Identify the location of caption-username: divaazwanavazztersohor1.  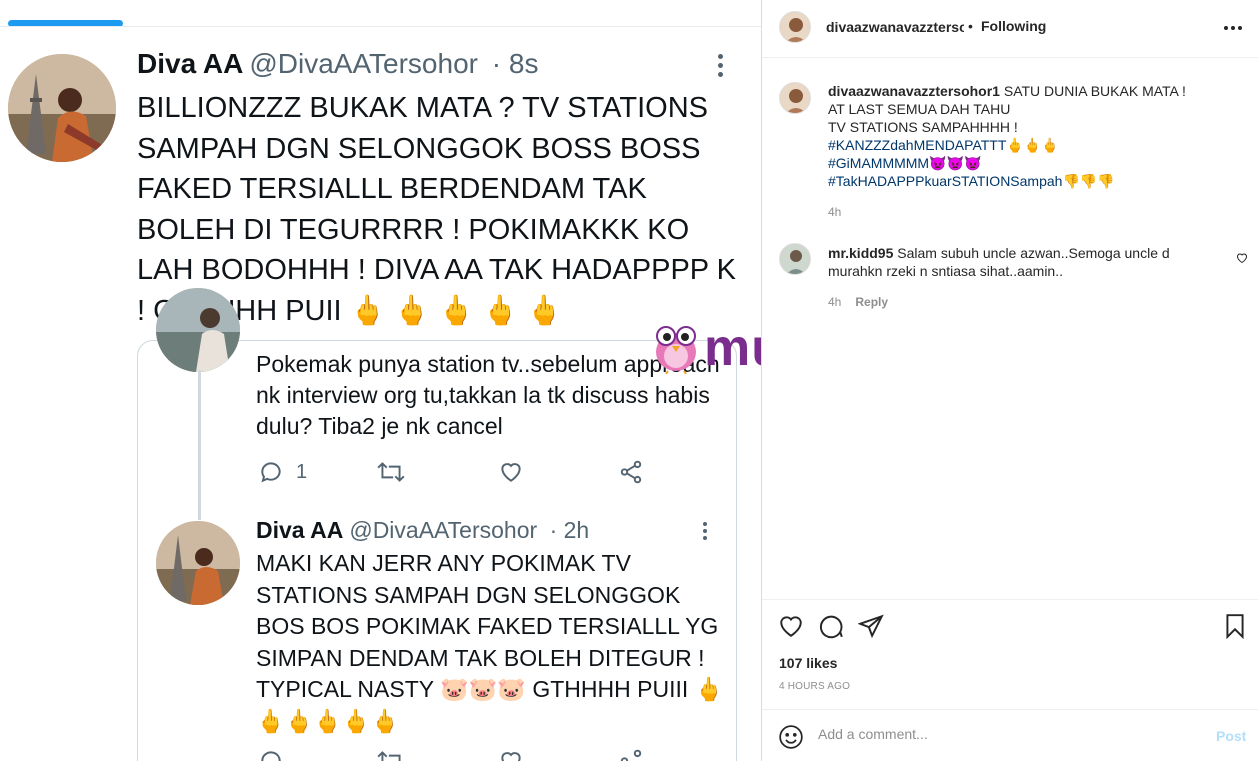
(914, 91).